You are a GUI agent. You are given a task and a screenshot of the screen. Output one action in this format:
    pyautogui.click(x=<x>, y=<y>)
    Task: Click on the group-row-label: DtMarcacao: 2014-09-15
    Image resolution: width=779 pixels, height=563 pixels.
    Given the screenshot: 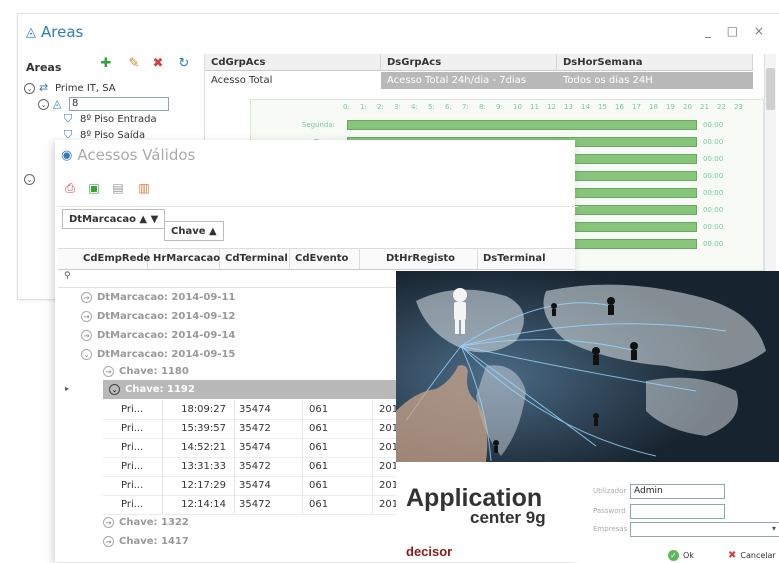 What is the action you would take?
    pyautogui.click(x=166, y=354)
    